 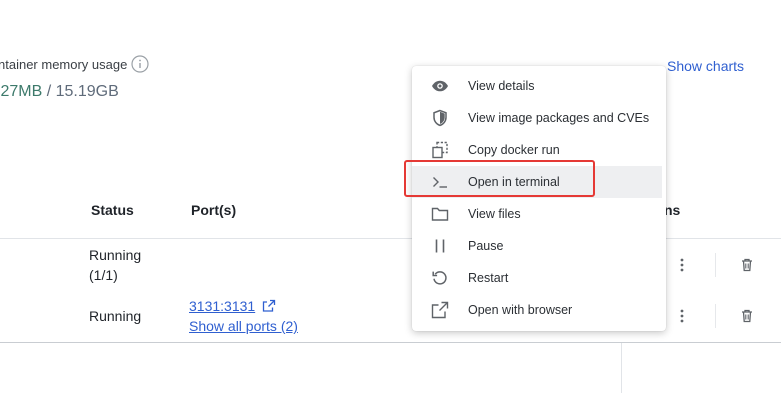 I want to click on menu-item-restart: Restart, so click(x=537, y=278).